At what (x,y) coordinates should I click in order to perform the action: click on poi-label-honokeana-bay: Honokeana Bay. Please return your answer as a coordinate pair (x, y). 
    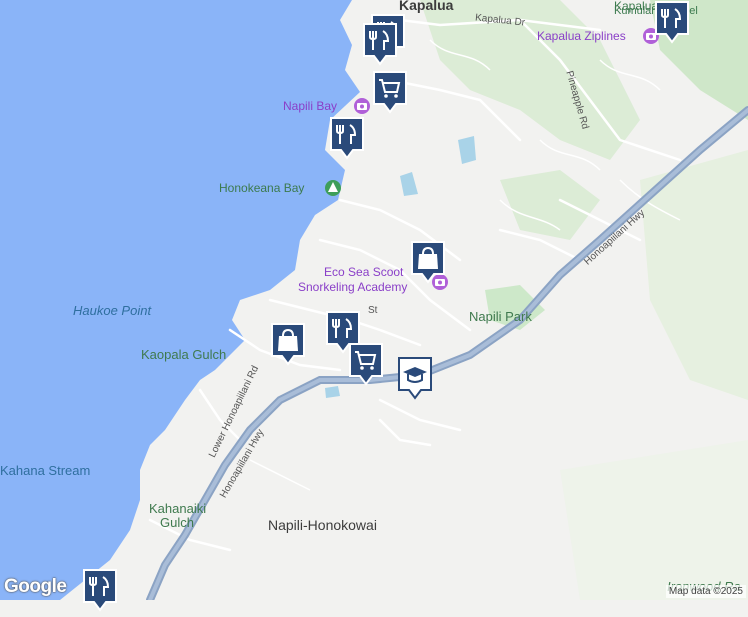
    Looking at the image, I should click on (261, 188).